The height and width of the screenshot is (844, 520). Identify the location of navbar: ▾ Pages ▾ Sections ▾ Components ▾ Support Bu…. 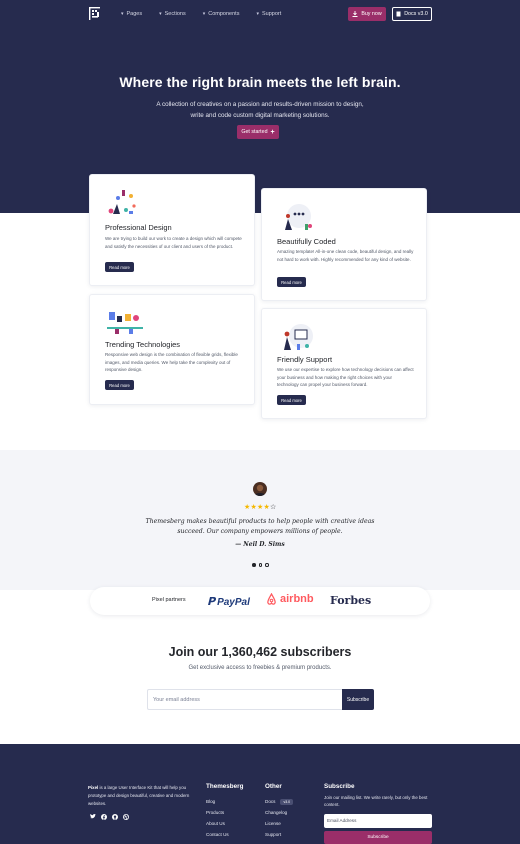
(260, 14).